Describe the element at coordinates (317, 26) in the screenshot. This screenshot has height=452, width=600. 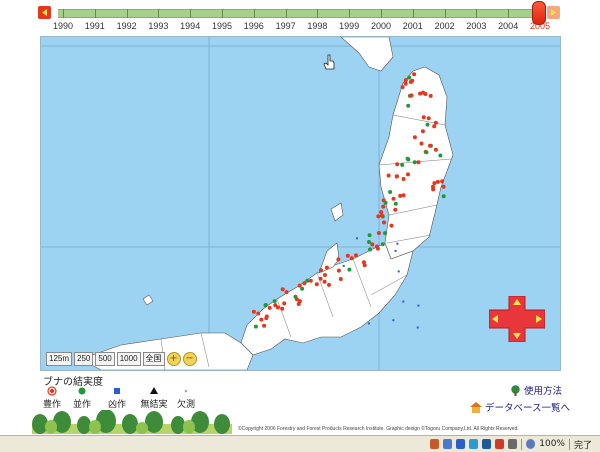
I see `year-label-1998: 1998` at that location.